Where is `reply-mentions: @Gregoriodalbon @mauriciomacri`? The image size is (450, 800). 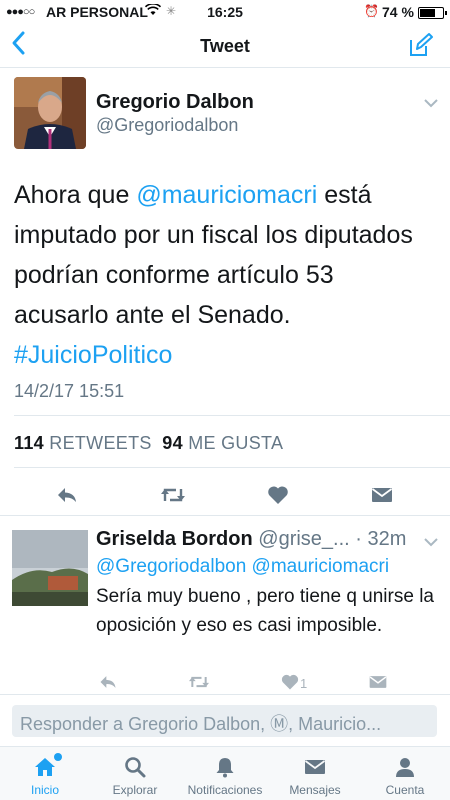 reply-mentions: @Gregoriodalbon @mauriciomacri is located at coordinates (242, 567).